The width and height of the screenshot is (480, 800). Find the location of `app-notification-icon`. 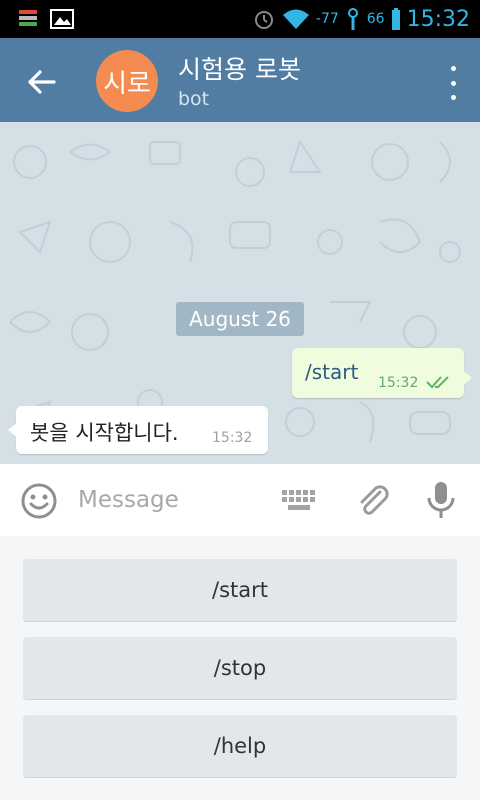

app-notification-icon is located at coordinates (28, 18).